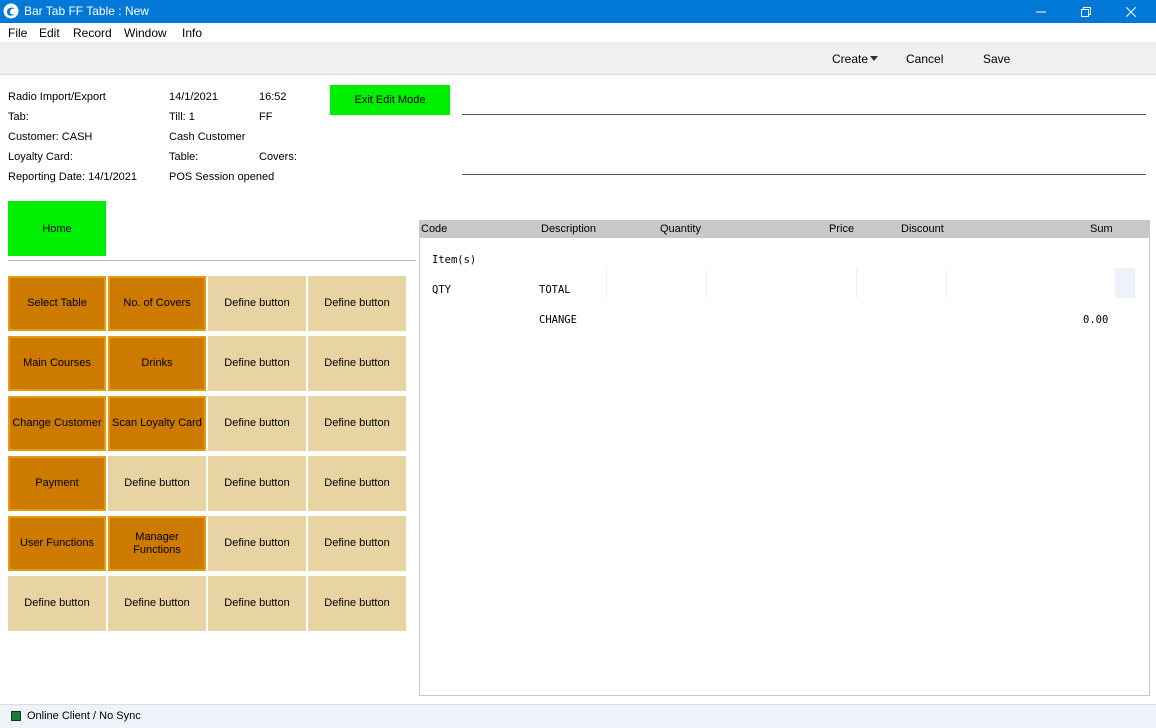 Image resolution: width=1156 pixels, height=728 pixels. What do you see at coordinates (996, 59) in the screenshot?
I see `save-button: Save` at bounding box center [996, 59].